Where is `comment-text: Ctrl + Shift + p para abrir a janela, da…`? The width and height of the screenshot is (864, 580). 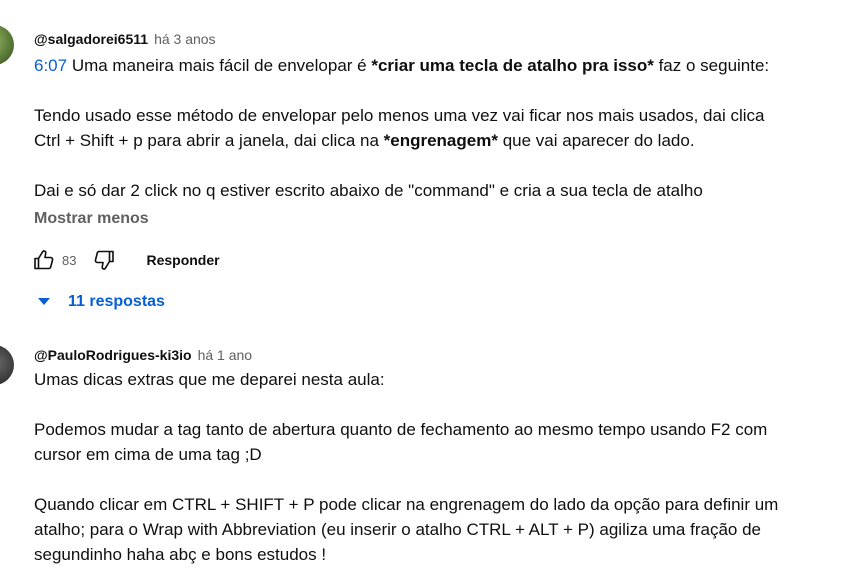 comment-text: Ctrl + Shift + p para abrir a janela, da… is located at coordinates (209, 140).